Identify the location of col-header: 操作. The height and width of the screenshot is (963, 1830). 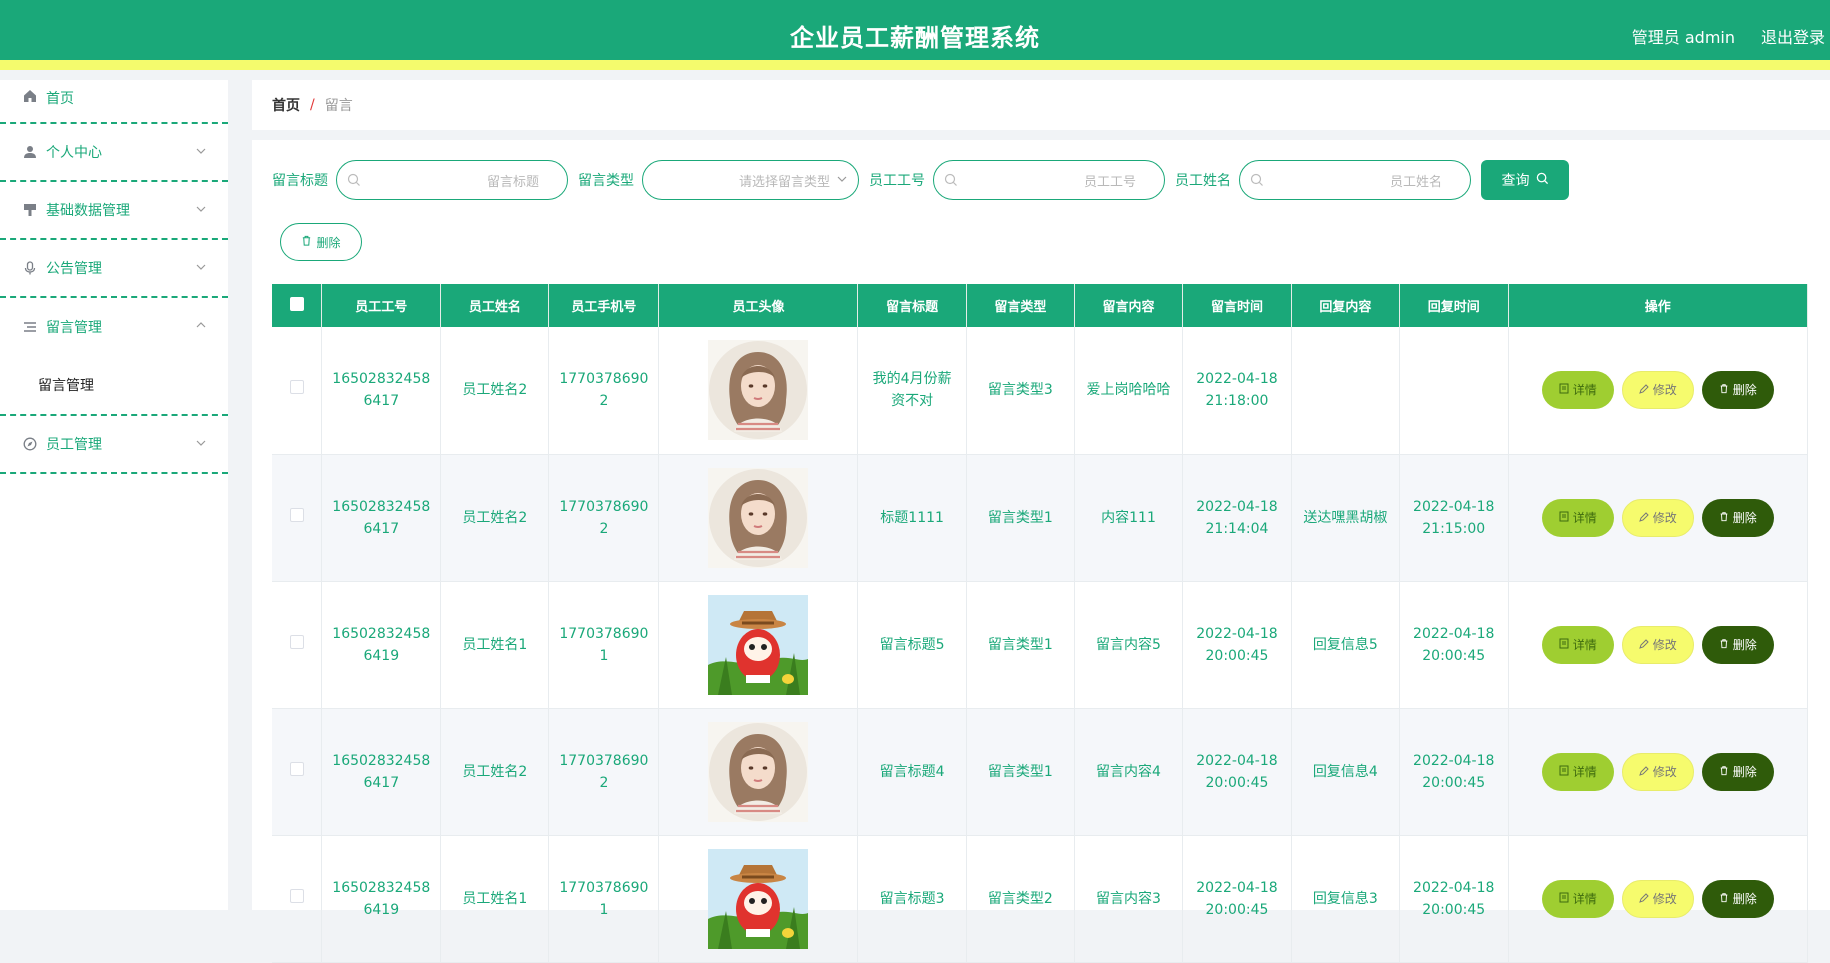
(1658, 305).